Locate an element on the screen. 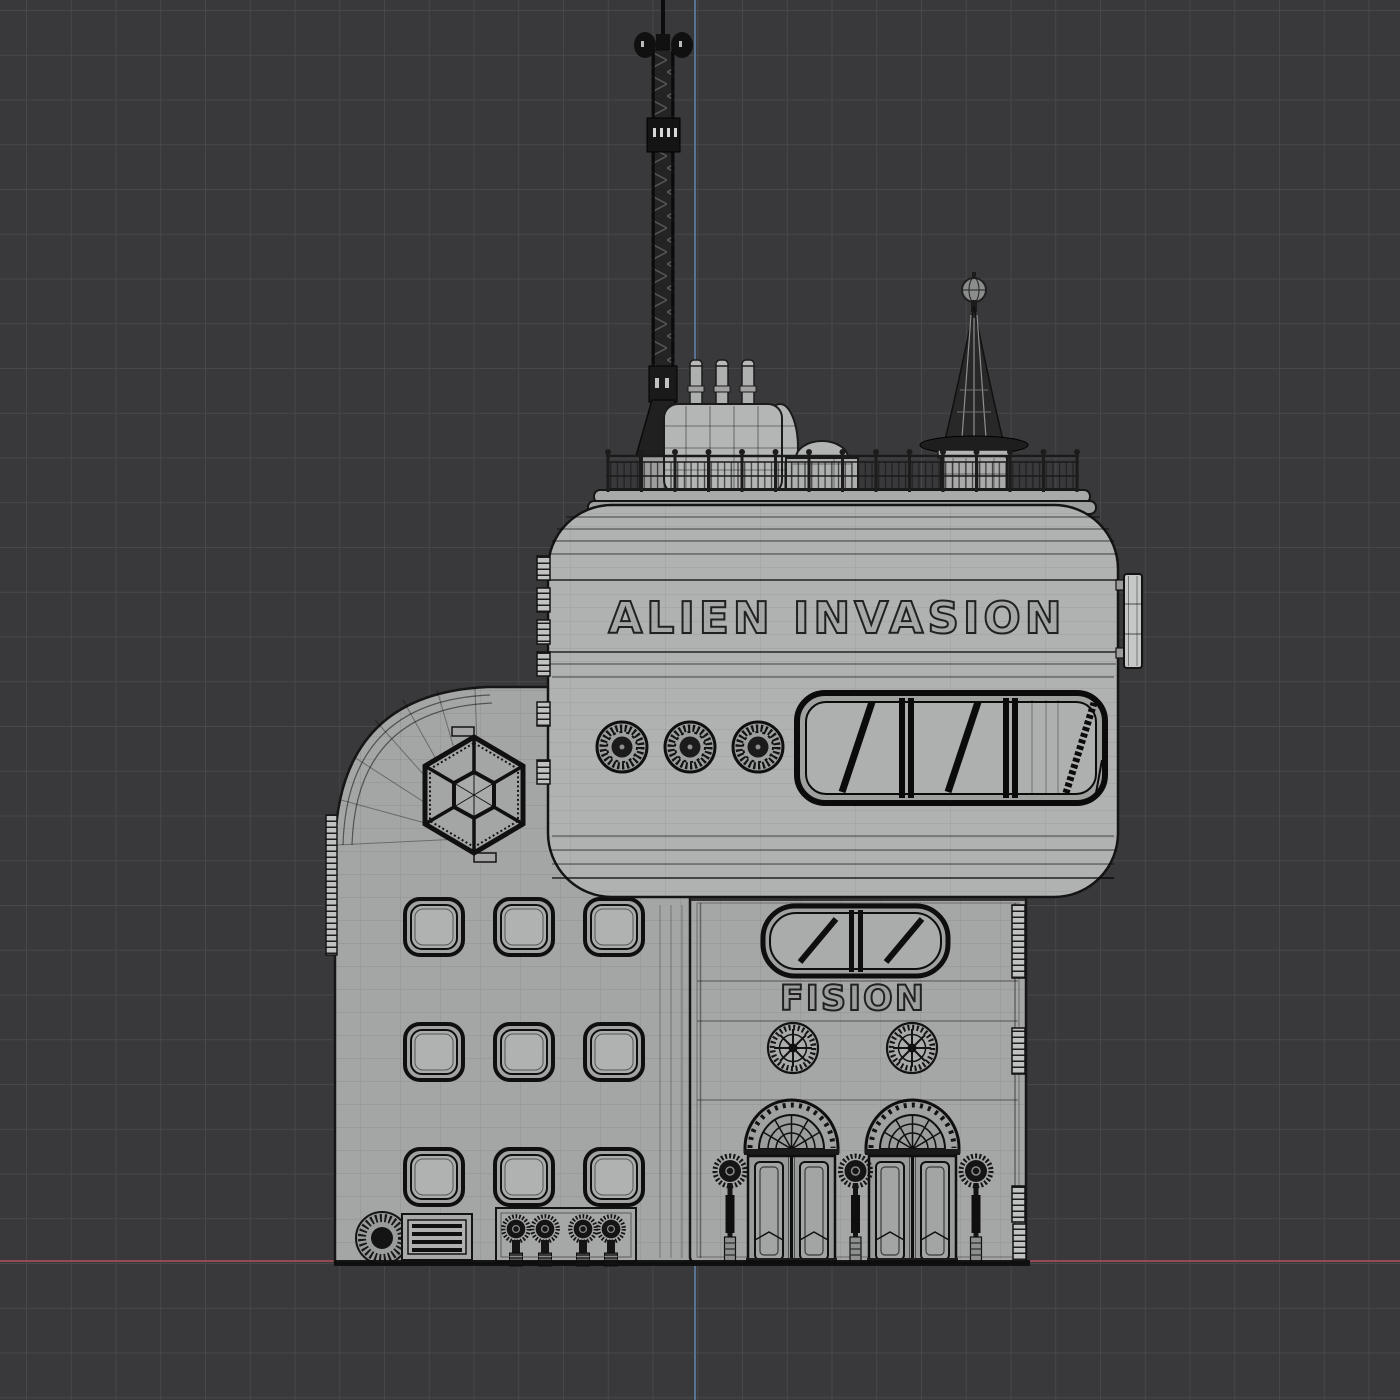 The image size is (1400, 1400). capsule is located at coordinates (839, 701).